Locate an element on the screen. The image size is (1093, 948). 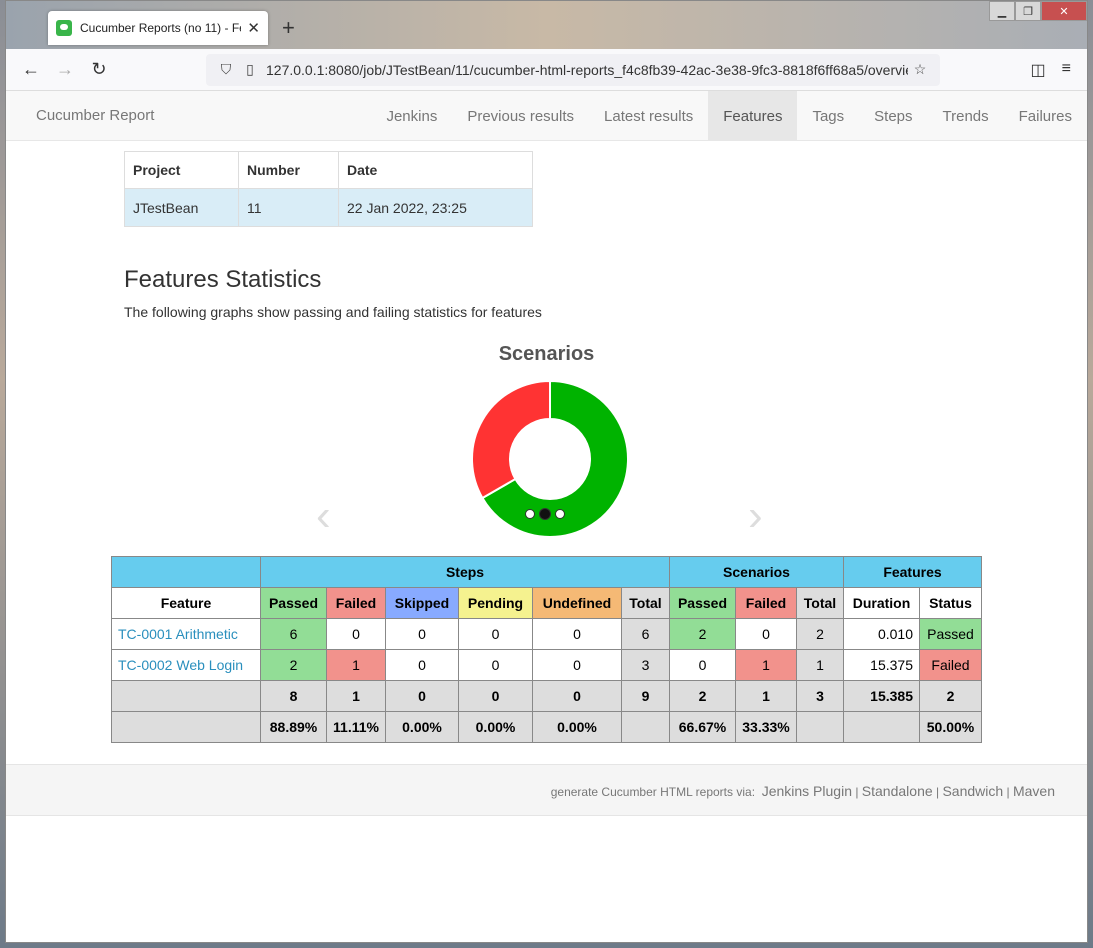
cell-scenarios-failed: 0 is located at coordinates (766, 634).